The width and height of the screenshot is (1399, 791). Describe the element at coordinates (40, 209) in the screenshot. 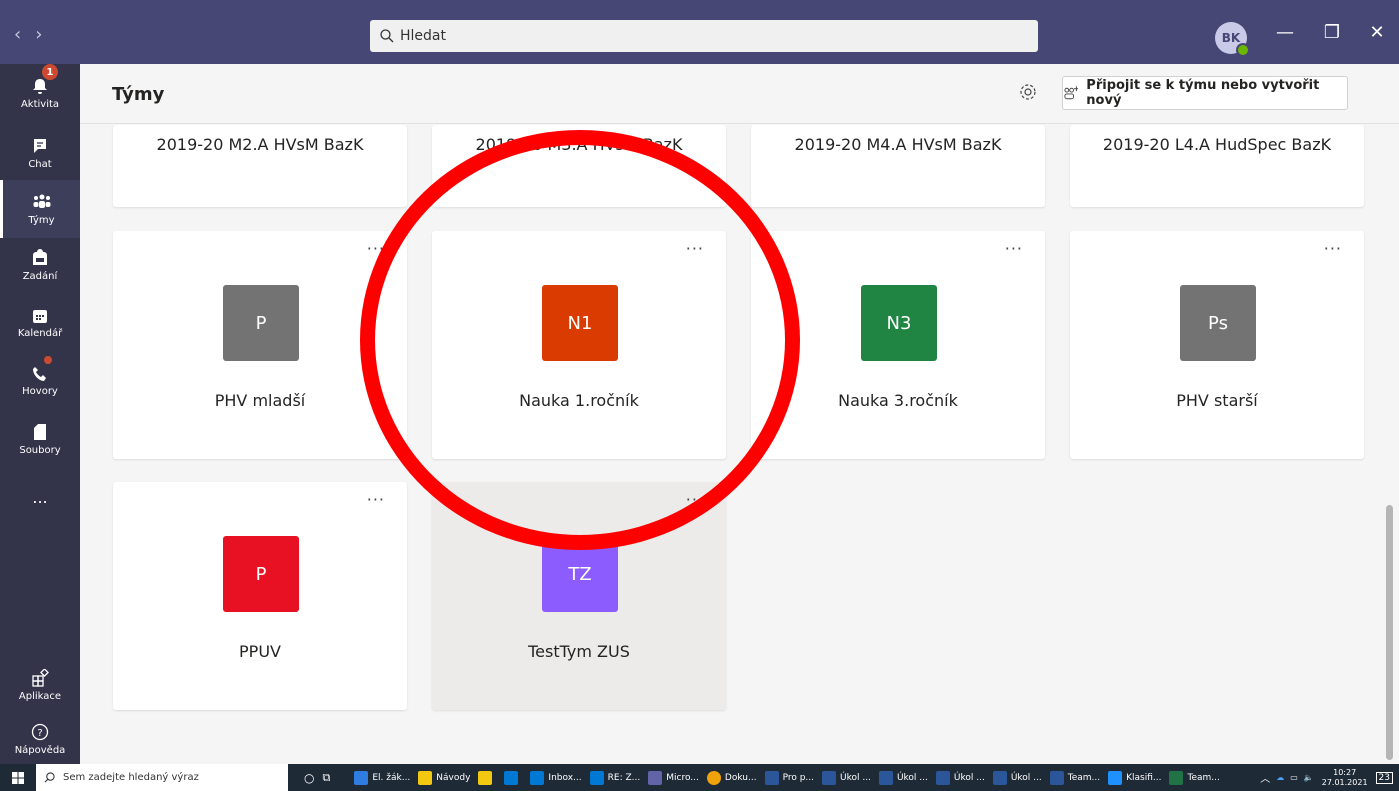

I see `rail-item-teams: Týmy` at that location.